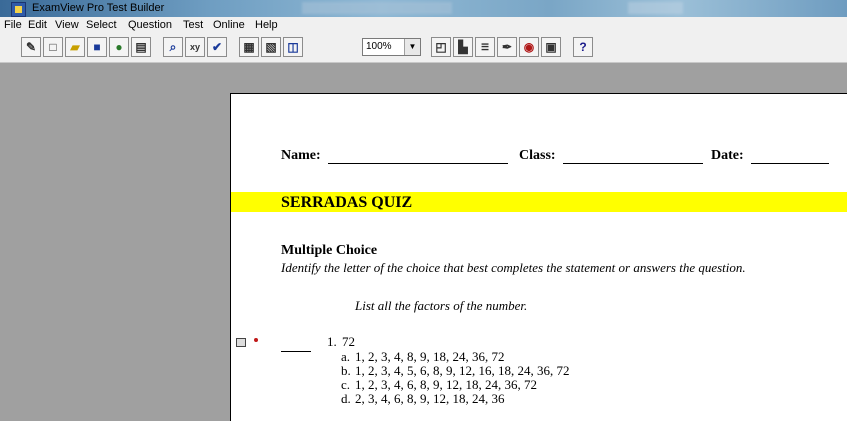  Describe the element at coordinates (249, 47) in the screenshot. I see `calculator-icon: ▦` at that location.